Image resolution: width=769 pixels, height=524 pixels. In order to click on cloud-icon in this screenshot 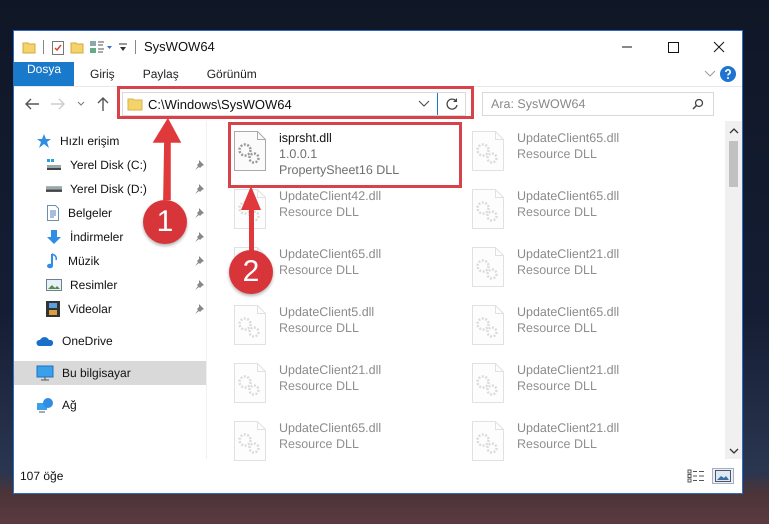, I will do `click(45, 341)`.